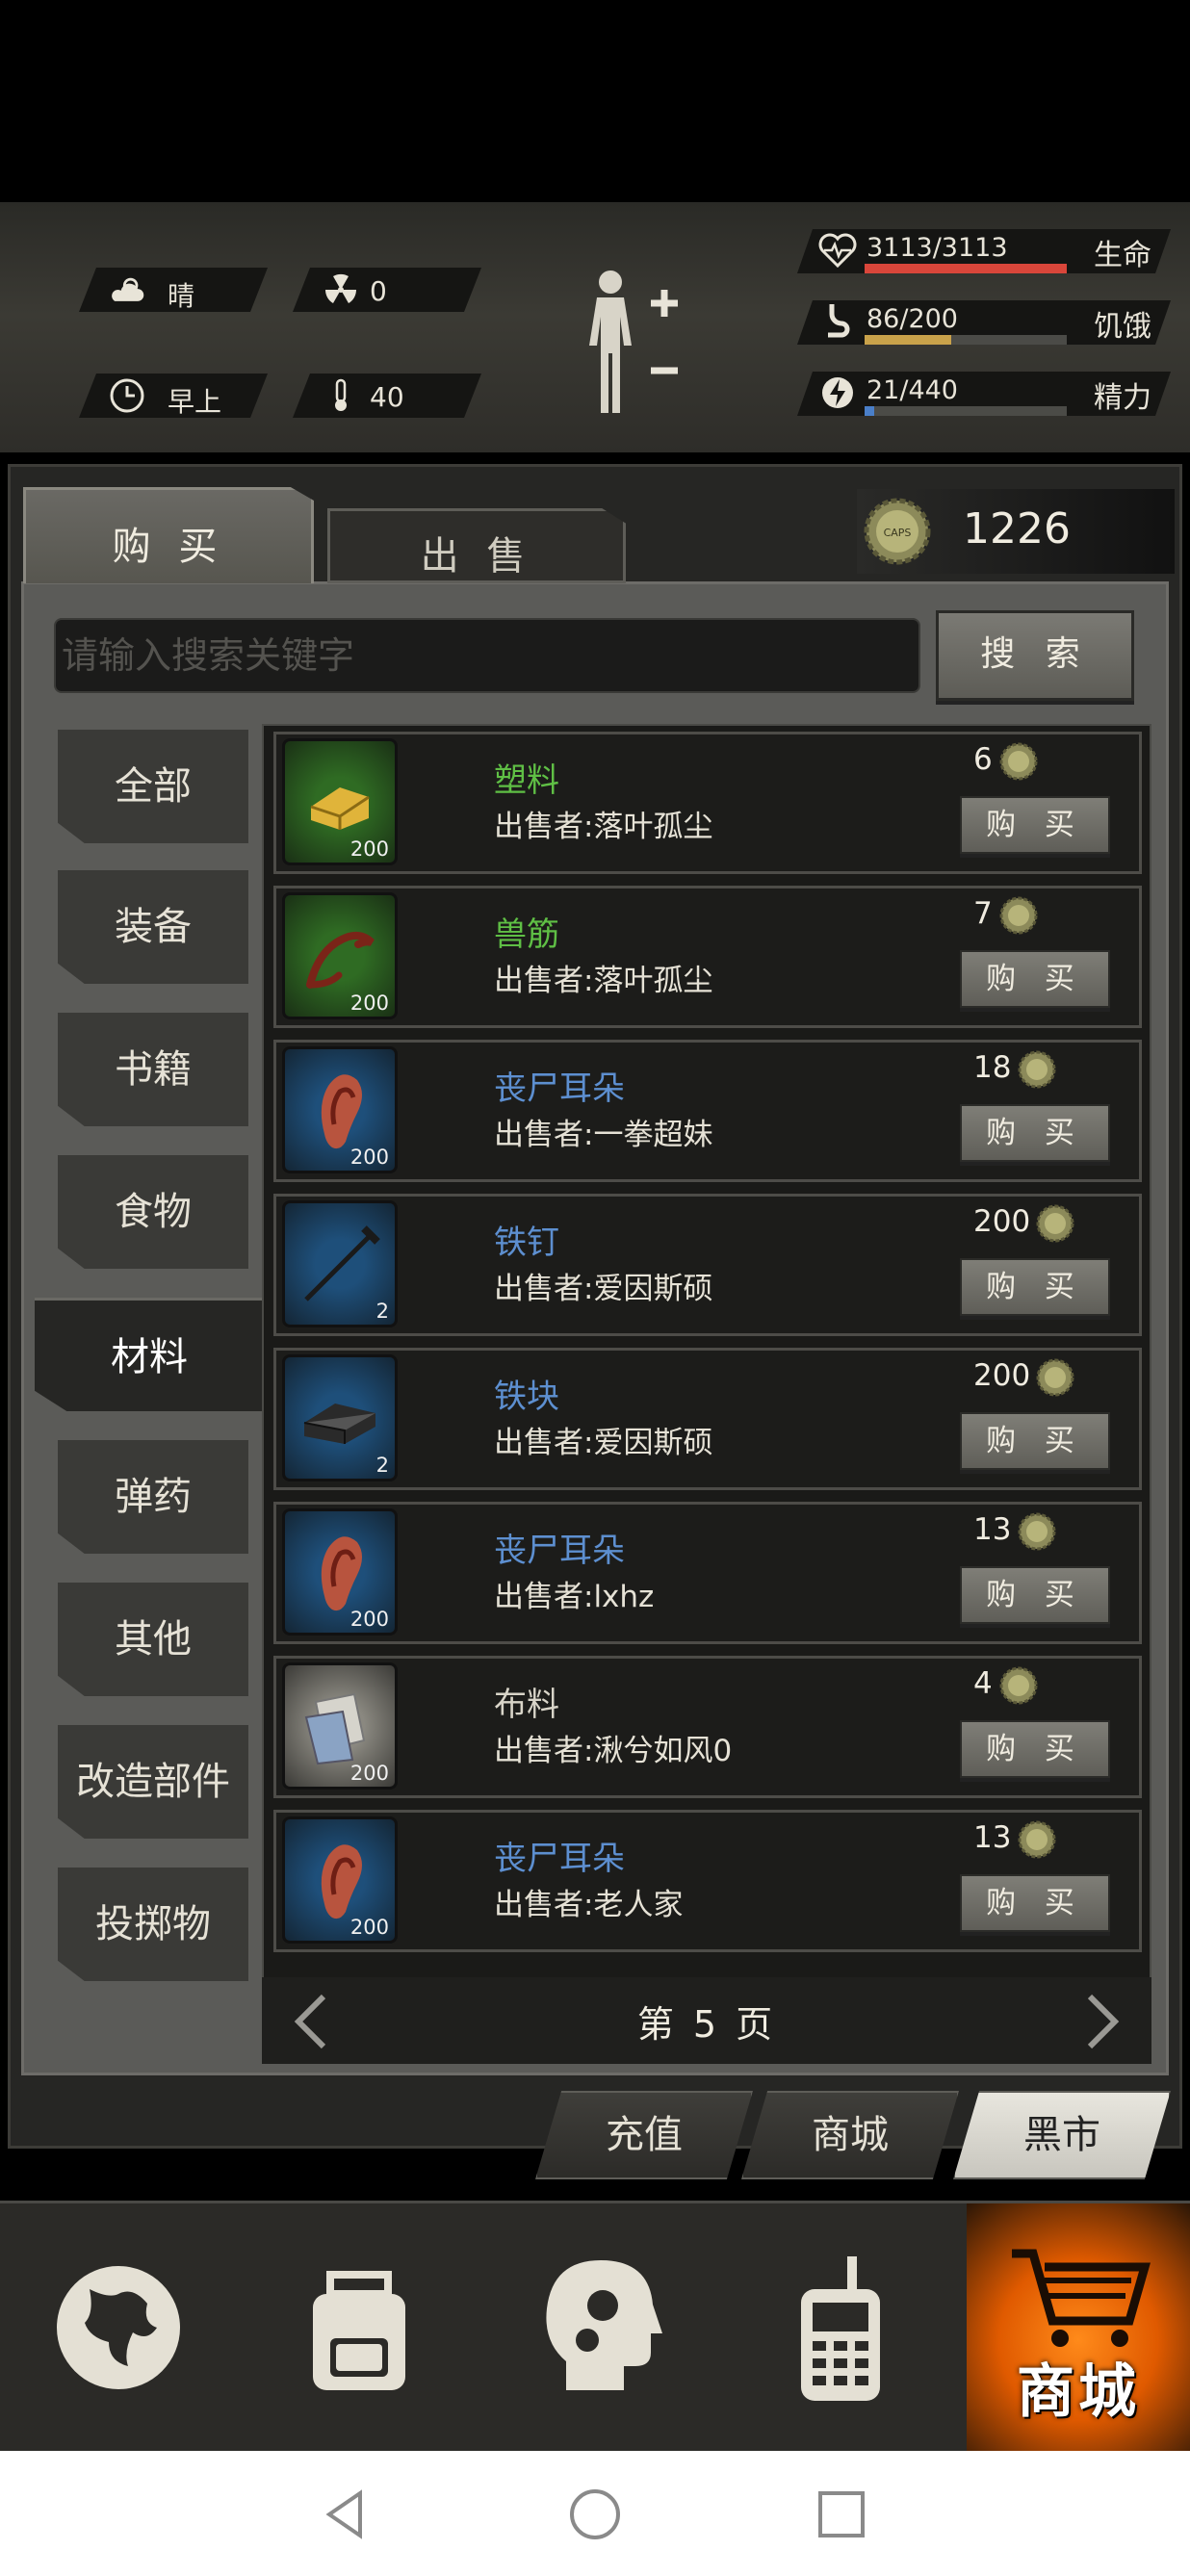 The width and height of the screenshot is (1190, 2576). I want to click on head-gears-icon, so click(604, 2325).